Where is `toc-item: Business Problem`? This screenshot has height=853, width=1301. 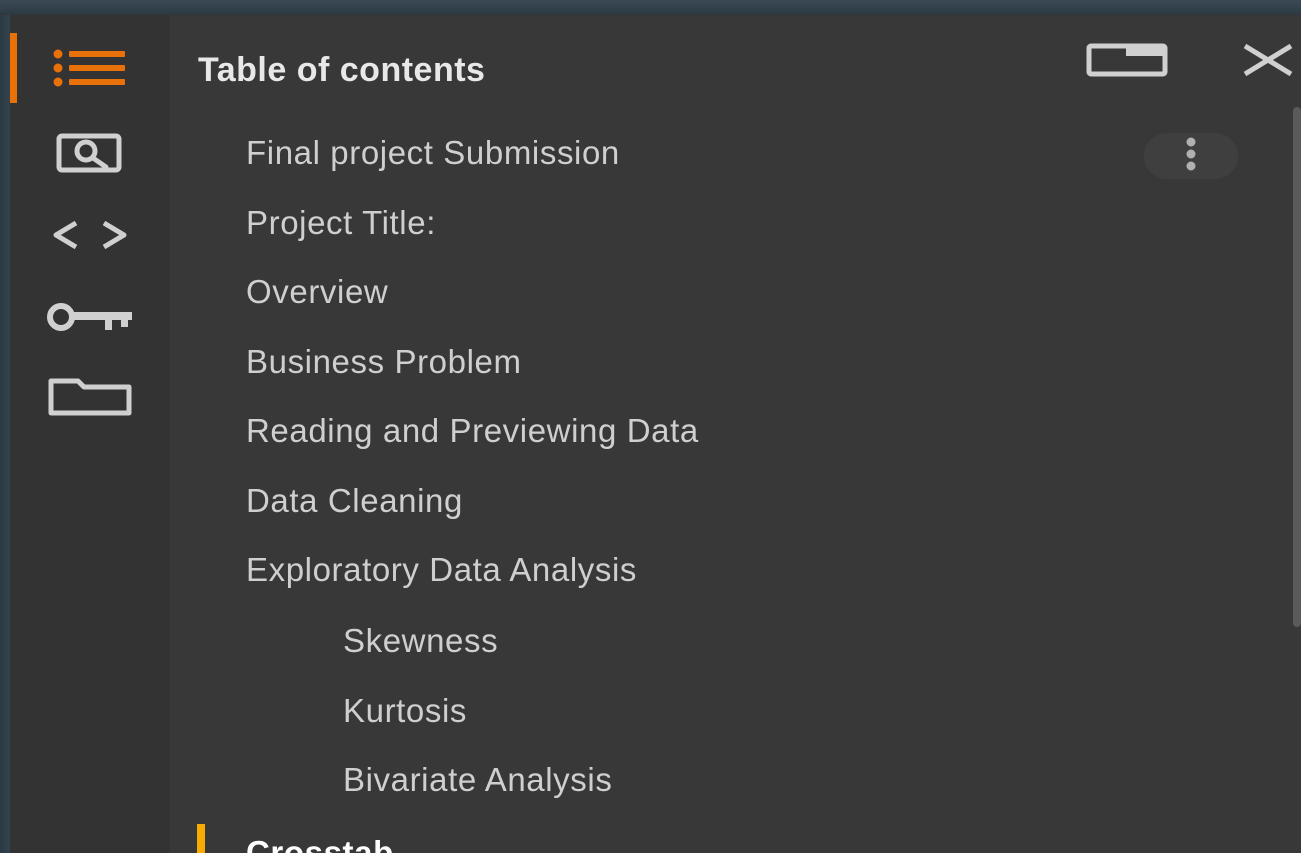 toc-item: Business Problem is located at coordinates (384, 362).